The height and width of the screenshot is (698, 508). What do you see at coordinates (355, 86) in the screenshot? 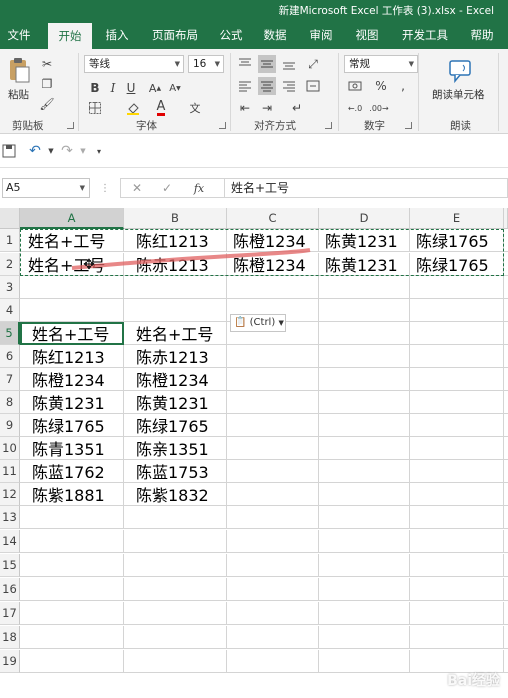
I see `currency-icon` at bounding box center [355, 86].